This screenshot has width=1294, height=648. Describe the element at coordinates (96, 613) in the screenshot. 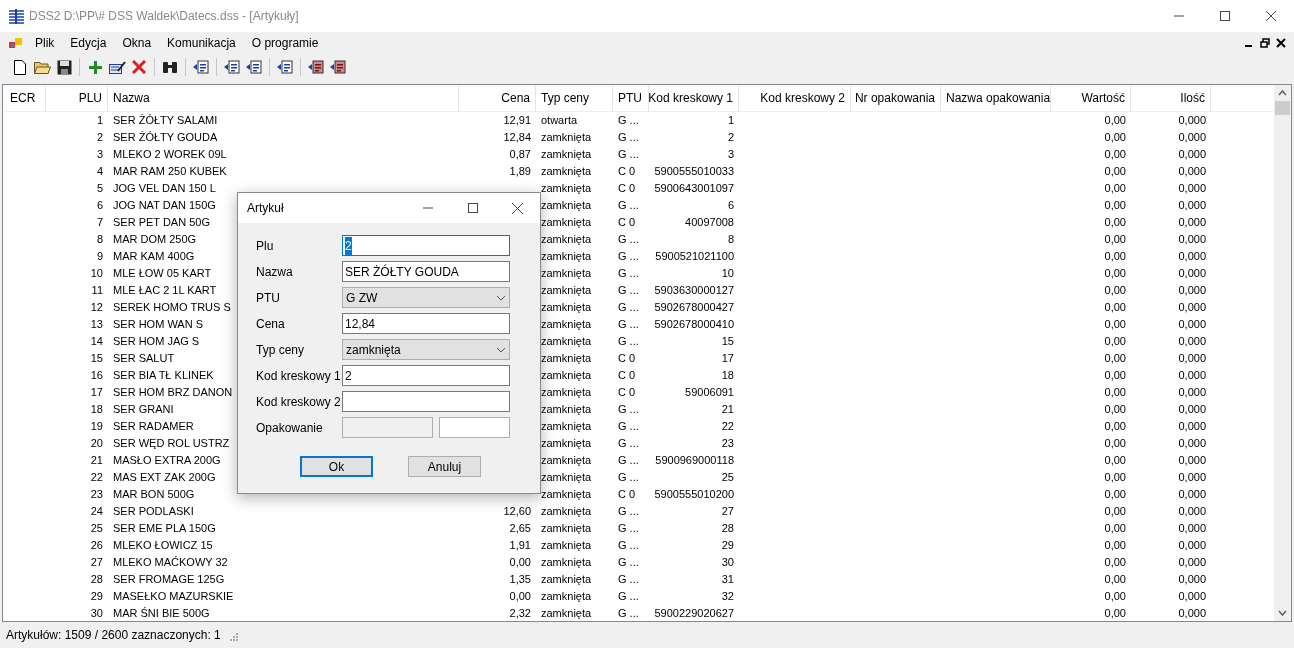

I see `table-cell: 30` at that location.